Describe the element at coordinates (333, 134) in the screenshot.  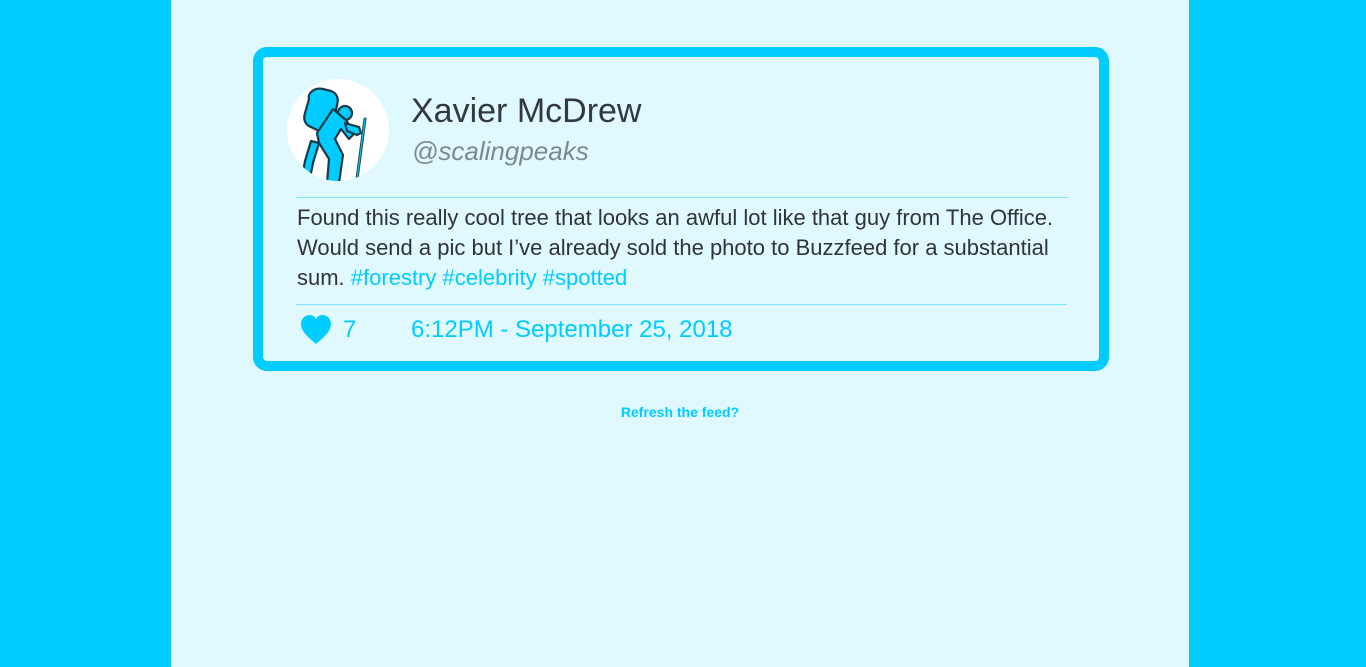
I see `hiker-icon` at that location.